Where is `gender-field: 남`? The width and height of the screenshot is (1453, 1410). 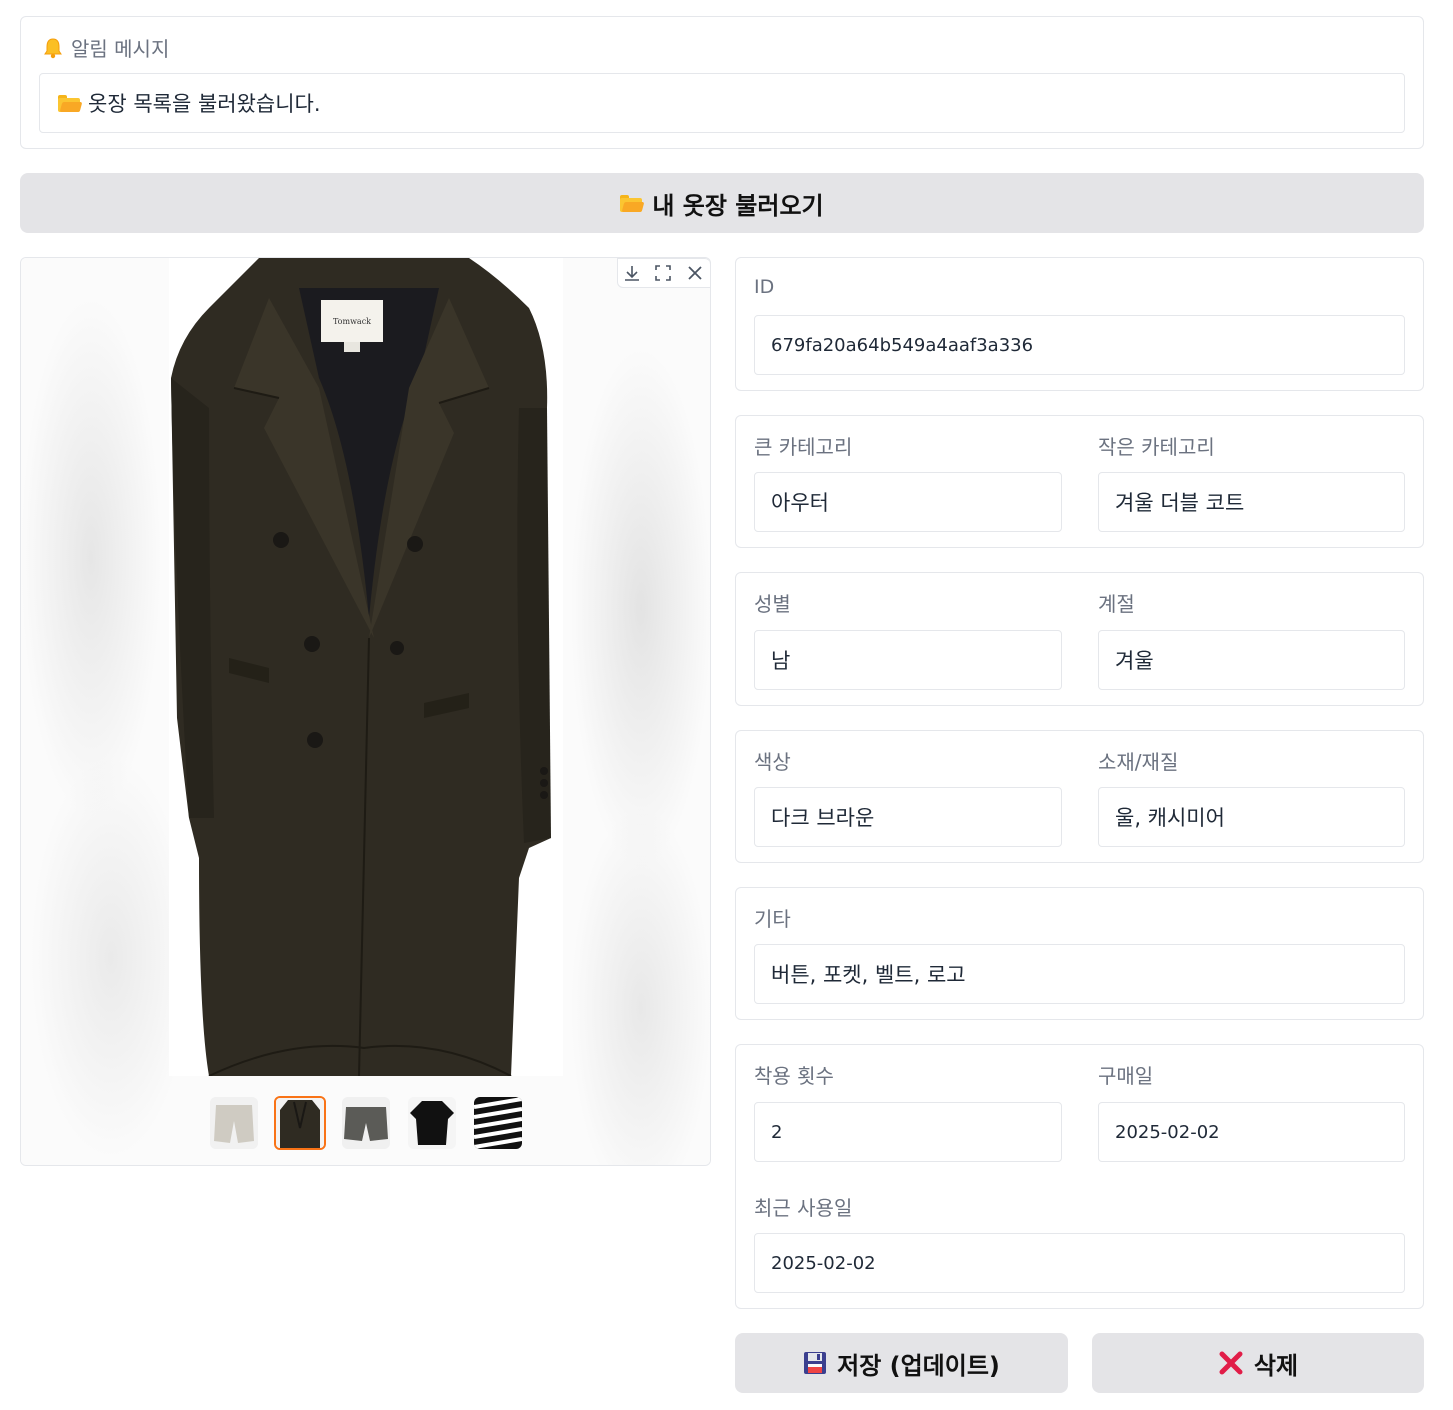
gender-field: 남 is located at coordinates (908, 660).